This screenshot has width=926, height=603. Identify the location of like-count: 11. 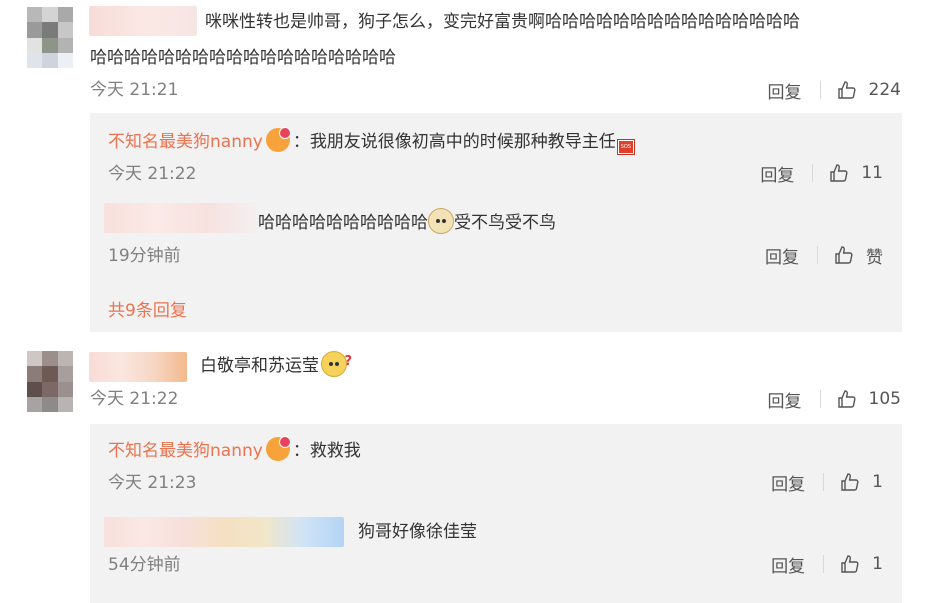
(872, 173).